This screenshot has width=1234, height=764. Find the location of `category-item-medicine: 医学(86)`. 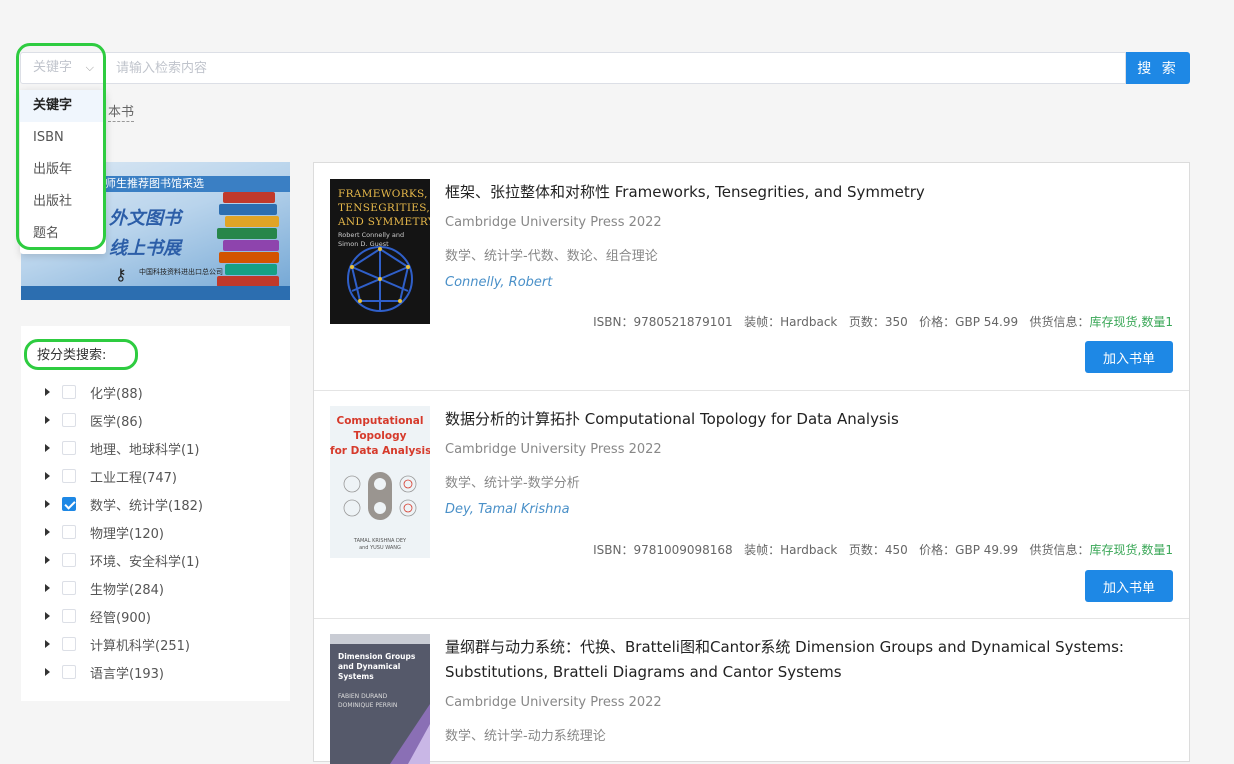

category-item-medicine: 医学(86) is located at coordinates (124, 420).